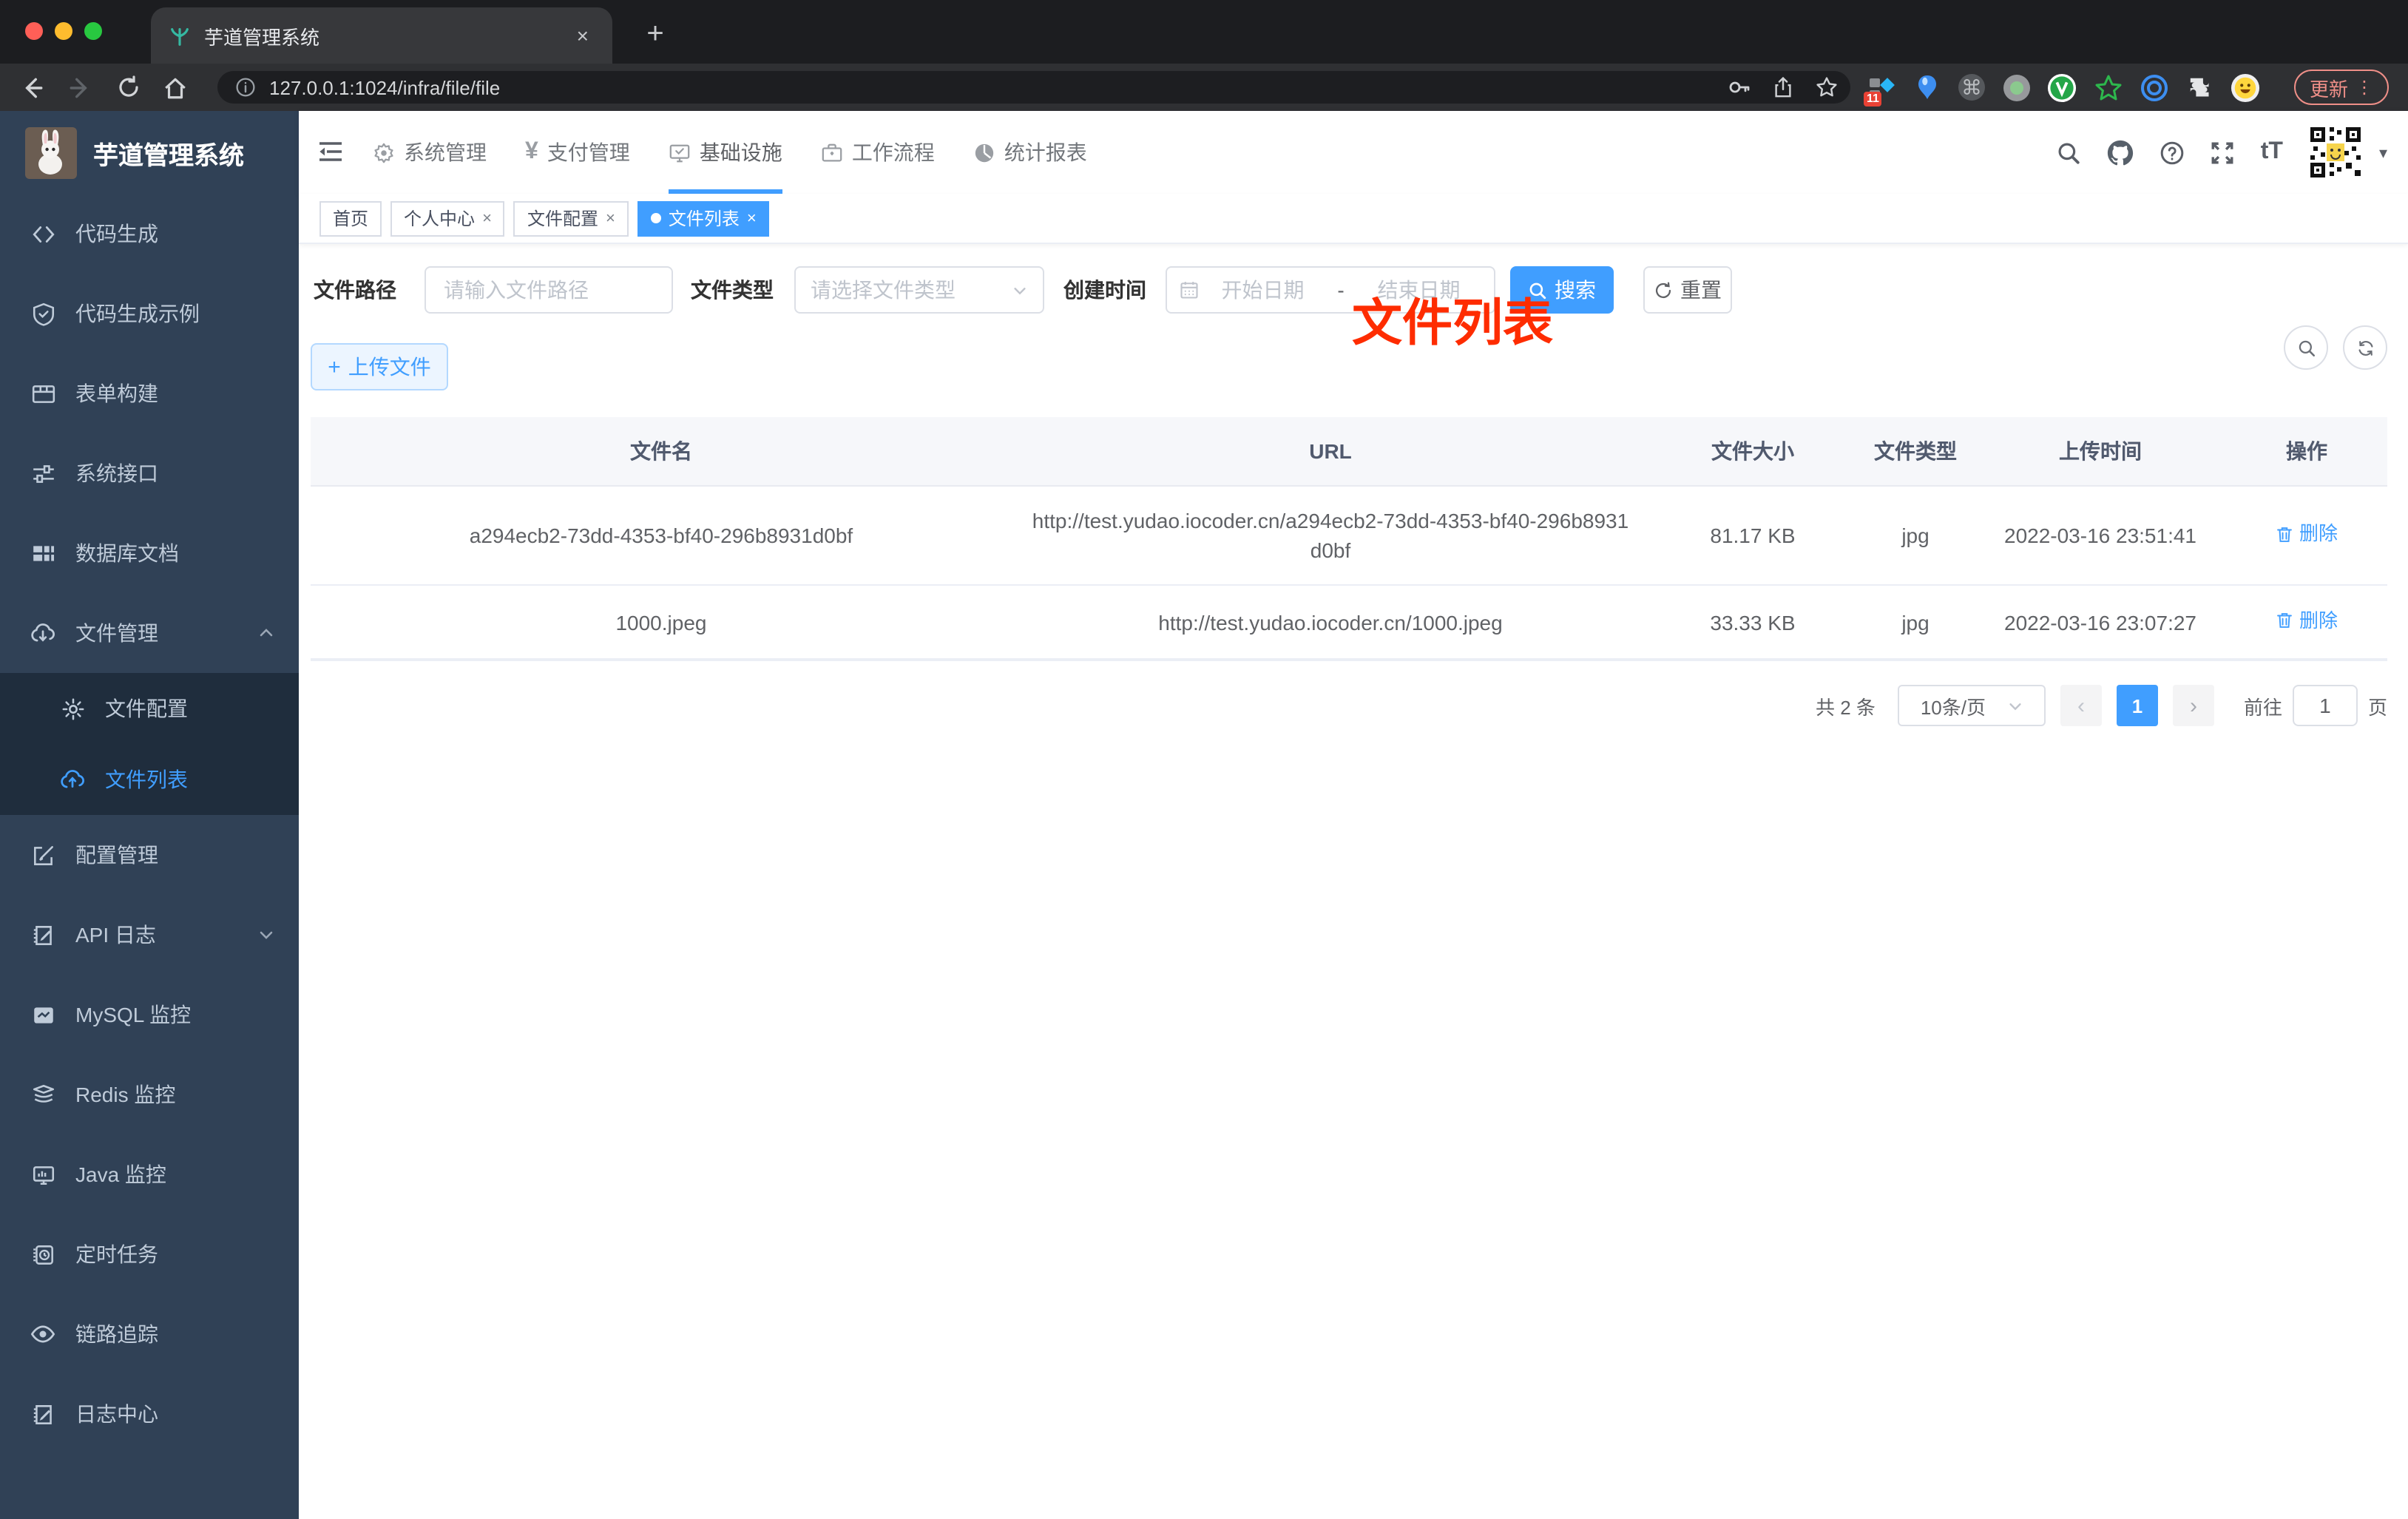 The height and width of the screenshot is (1519, 2408). Describe the element at coordinates (430, 152) in the screenshot. I see `nav-item-system: 系统管理` at that location.